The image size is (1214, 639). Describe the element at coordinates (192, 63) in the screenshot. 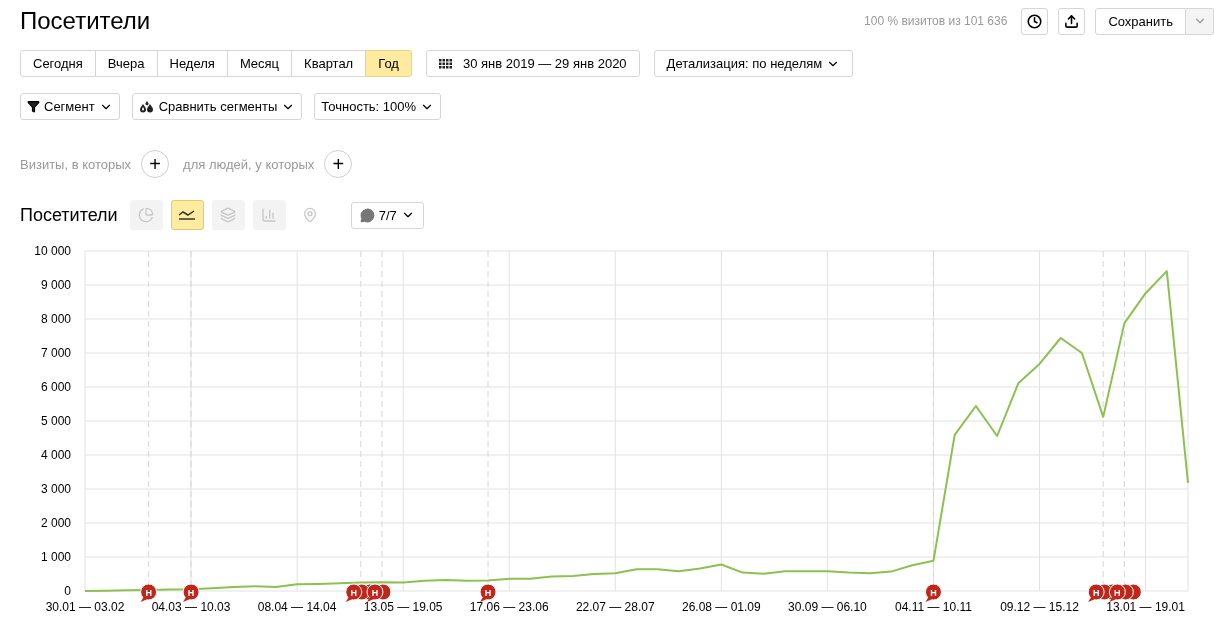

I see `period-tab: Неделя` at that location.